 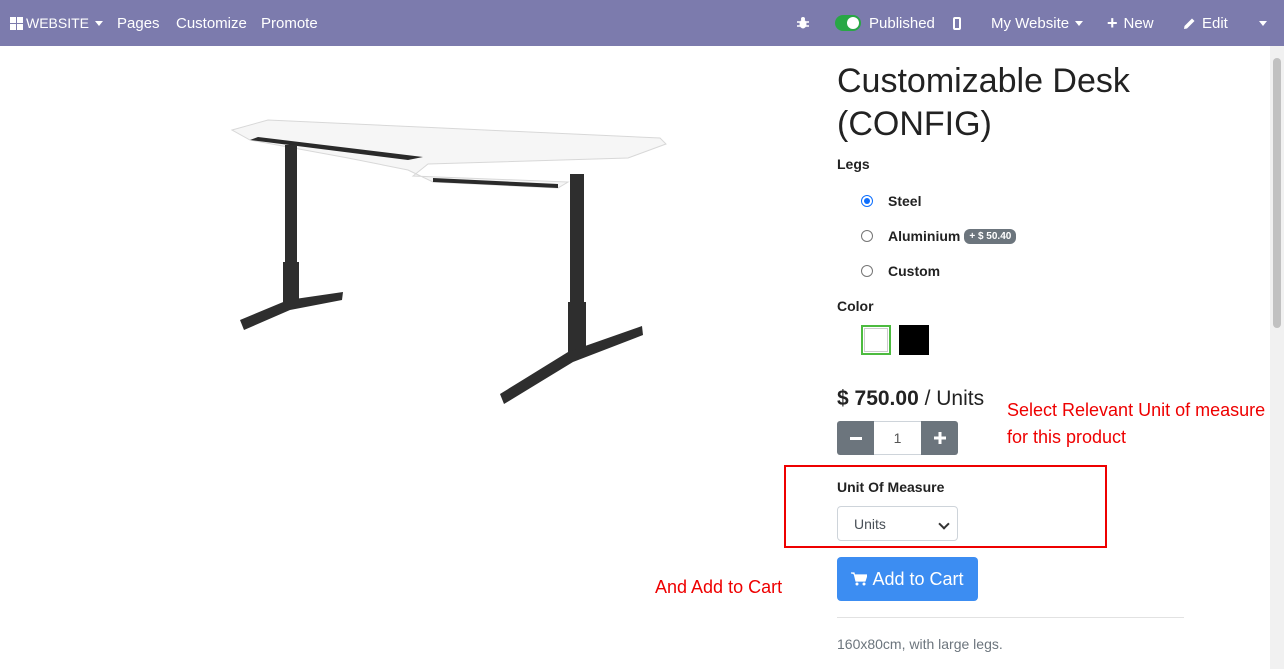 What do you see at coordinates (876, 340) in the screenshot?
I see `color-swatch-white` at bounding box center [876, 340].